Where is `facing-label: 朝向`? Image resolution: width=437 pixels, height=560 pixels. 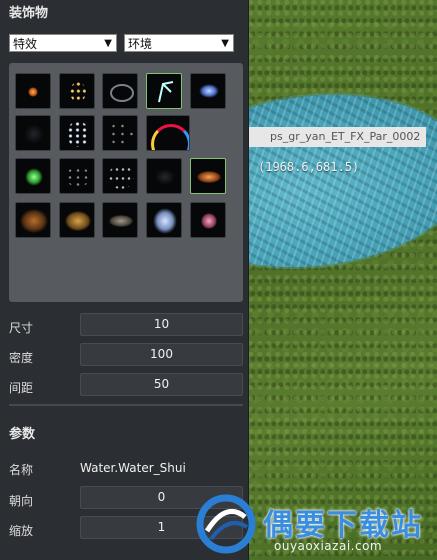
facing-label: 朝向 is located at coordinates (21, 501).